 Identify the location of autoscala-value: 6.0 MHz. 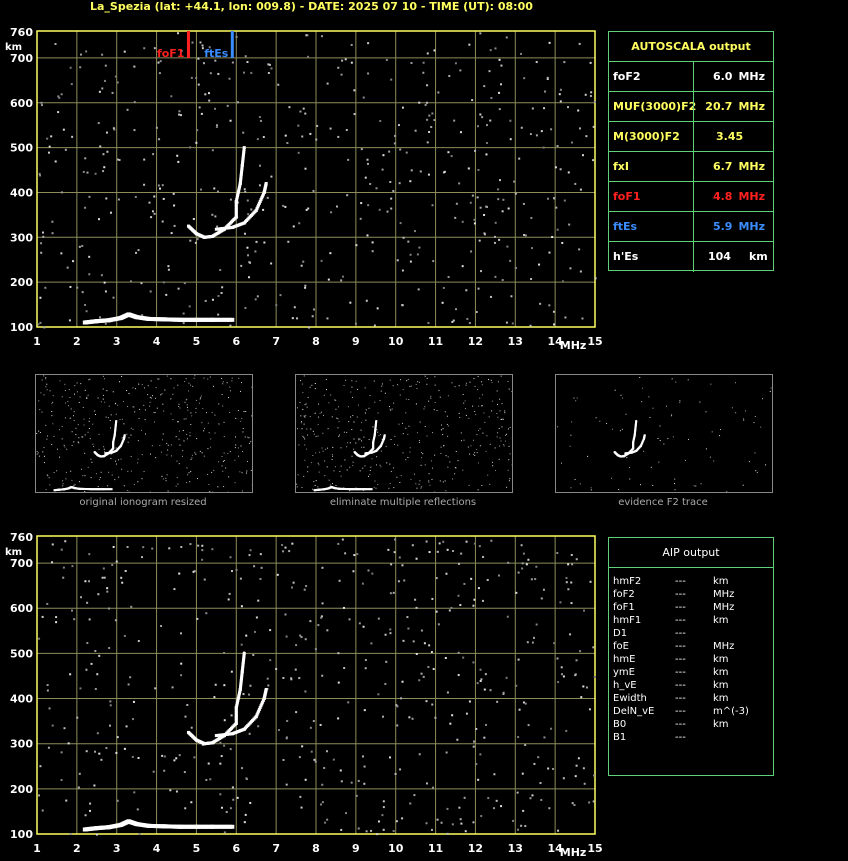
(733, 77).